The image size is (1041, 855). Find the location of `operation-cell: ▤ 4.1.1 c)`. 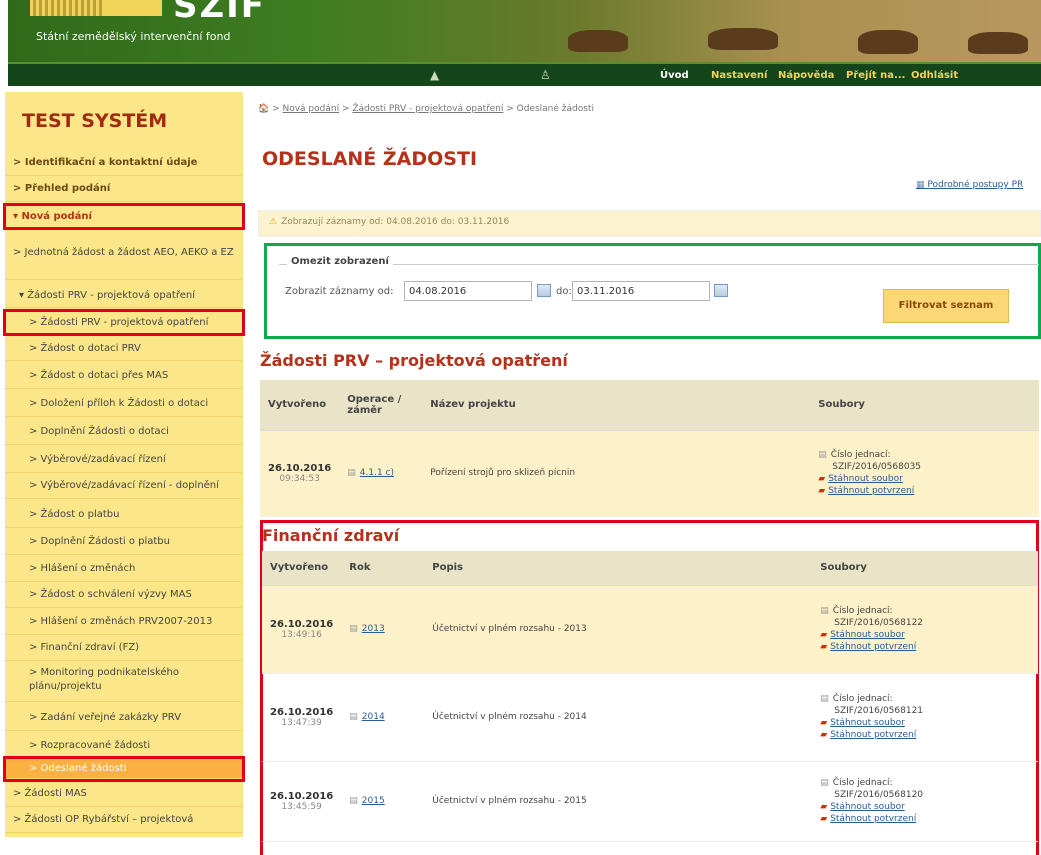

operation-cell: ▤ 4.1.1 c) is located at coordinates (381, 473).